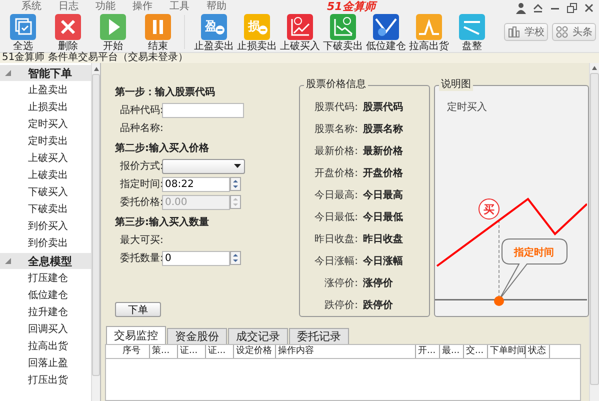 Image resolution: width=599 pixels, height=401 pixels. I want to click on building-icon, so click(514, 32).